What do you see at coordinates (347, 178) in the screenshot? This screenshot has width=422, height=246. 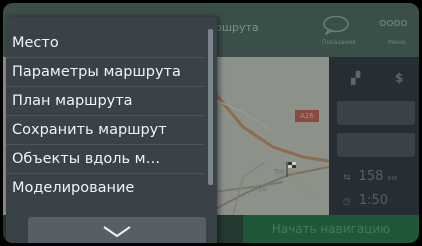 I see `distance-icon: ⇆` at bounding box center [347, 178].